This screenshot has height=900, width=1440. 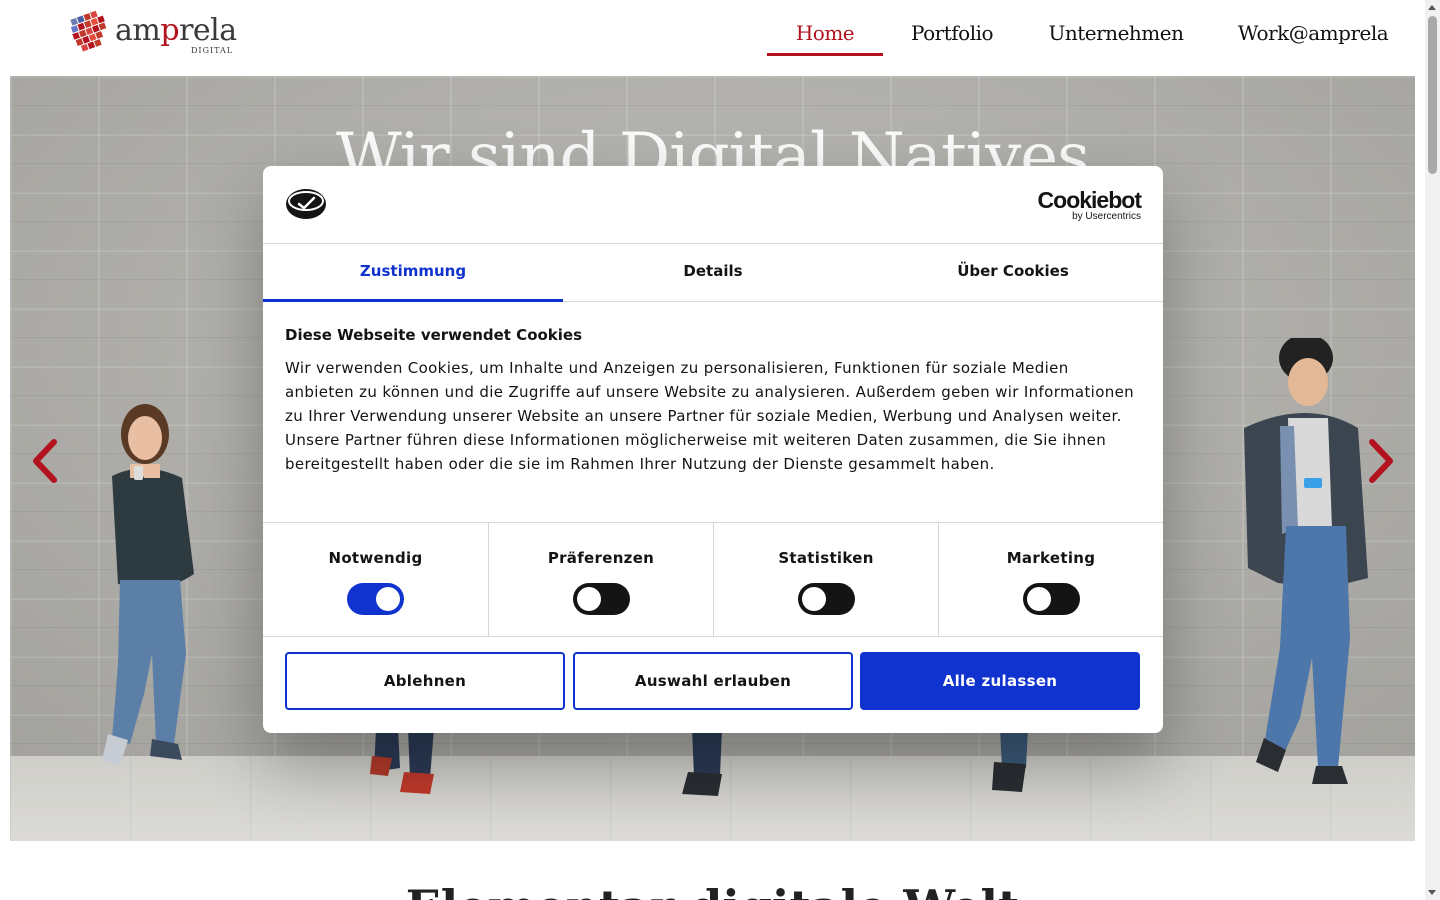 What do you see at coordinates (434, 335) in the screenshot?
I see `cookie-heading: Diese Webseite verwendet Cookies` at bounding box center [434, 335].